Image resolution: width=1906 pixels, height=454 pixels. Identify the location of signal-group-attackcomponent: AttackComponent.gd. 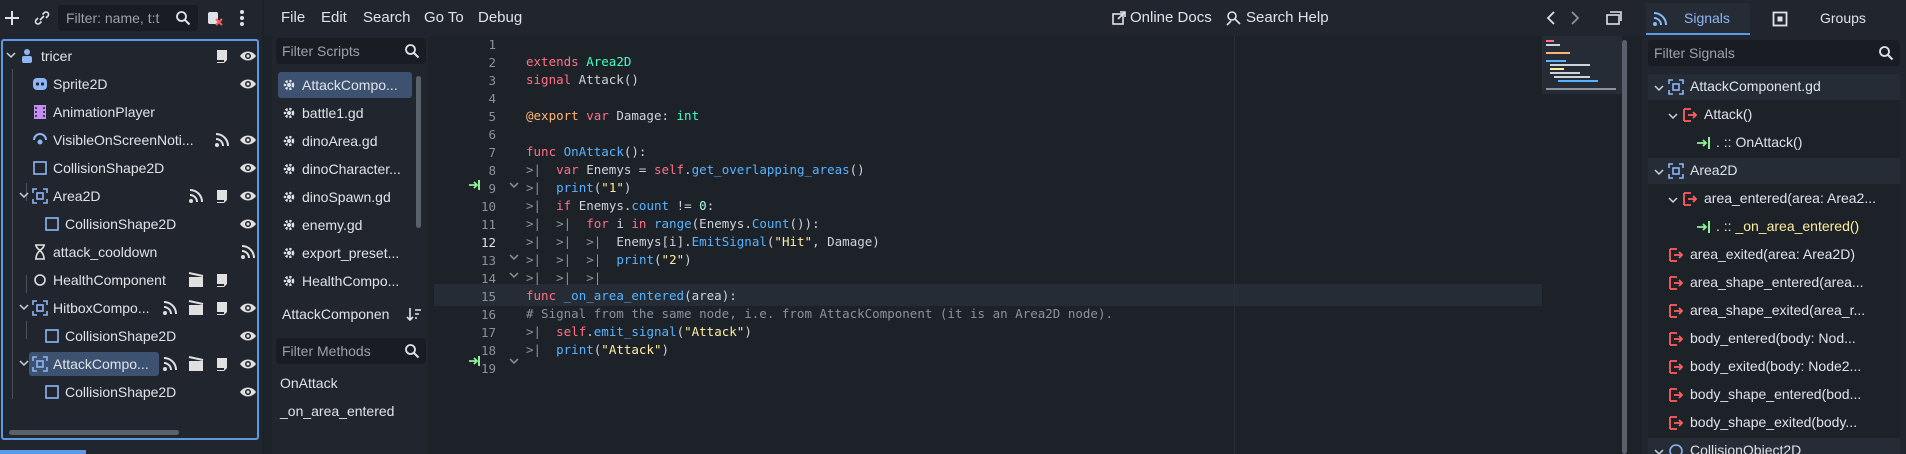
(1774, 87).